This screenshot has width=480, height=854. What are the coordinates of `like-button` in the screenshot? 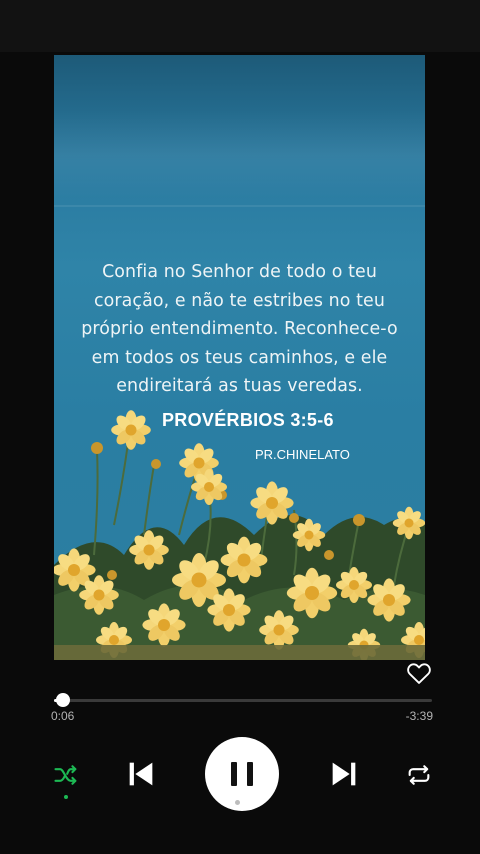 It's located at (419, 673).